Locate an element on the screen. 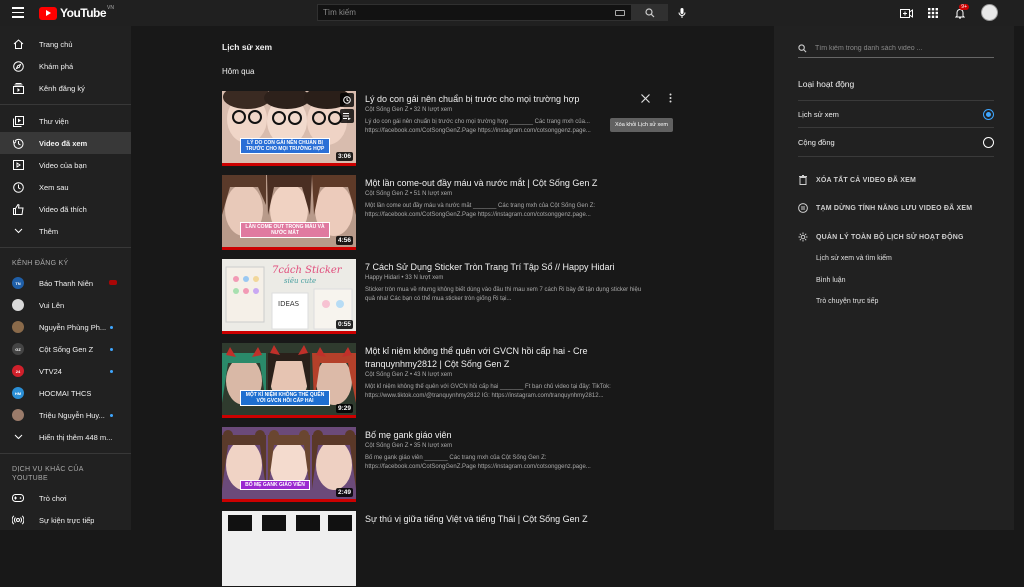  sidebar-item-label: Trò chơi is located at coordinates (53, 498).